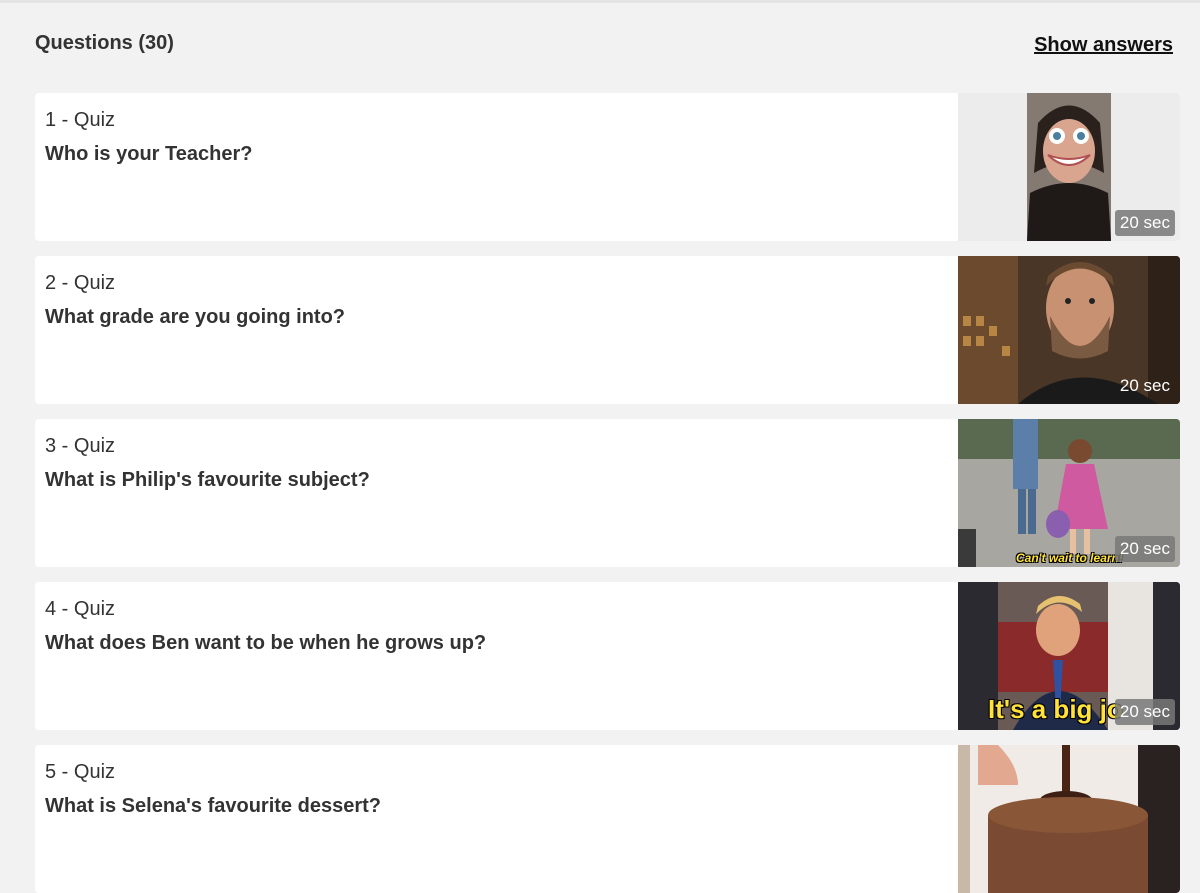 Image resolution: width=1200 pixels, height=893 pixels. Describe the element at coordinates (1069, 656) in the screenshot. I see `question-image: It's a big jo 20 sec` at that location.